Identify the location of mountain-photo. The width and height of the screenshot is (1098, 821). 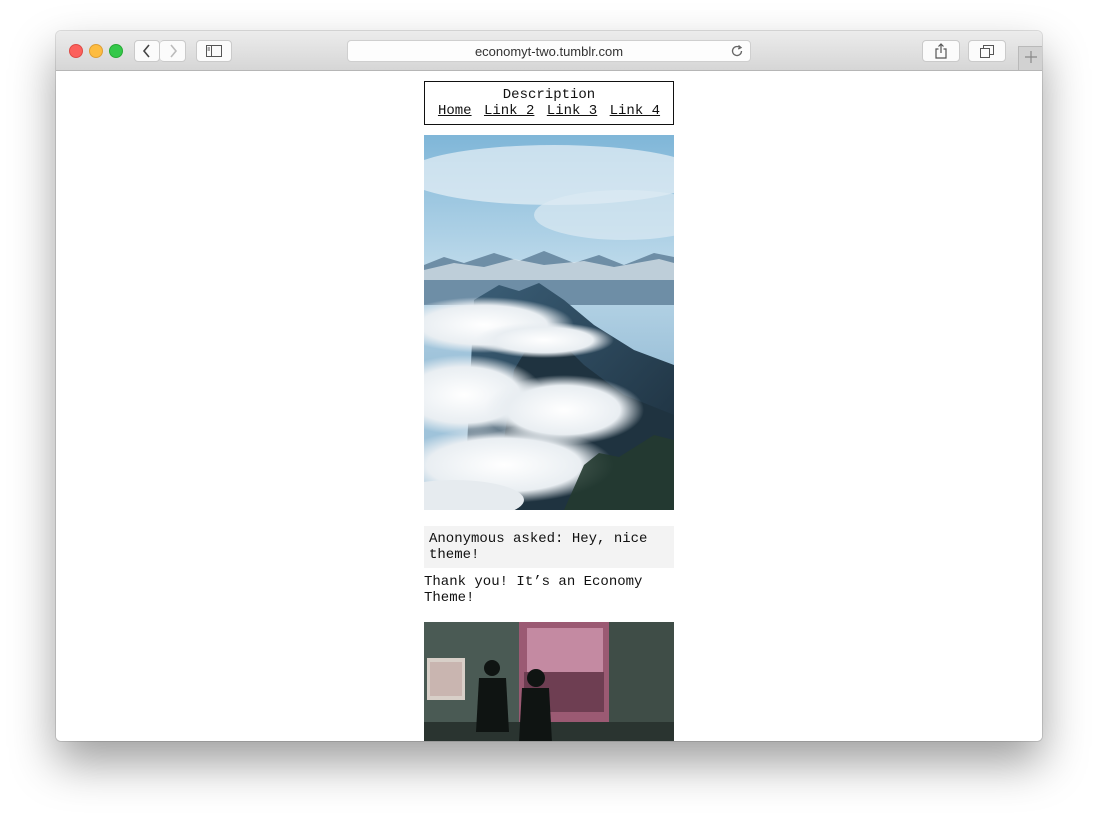
(549, 322).